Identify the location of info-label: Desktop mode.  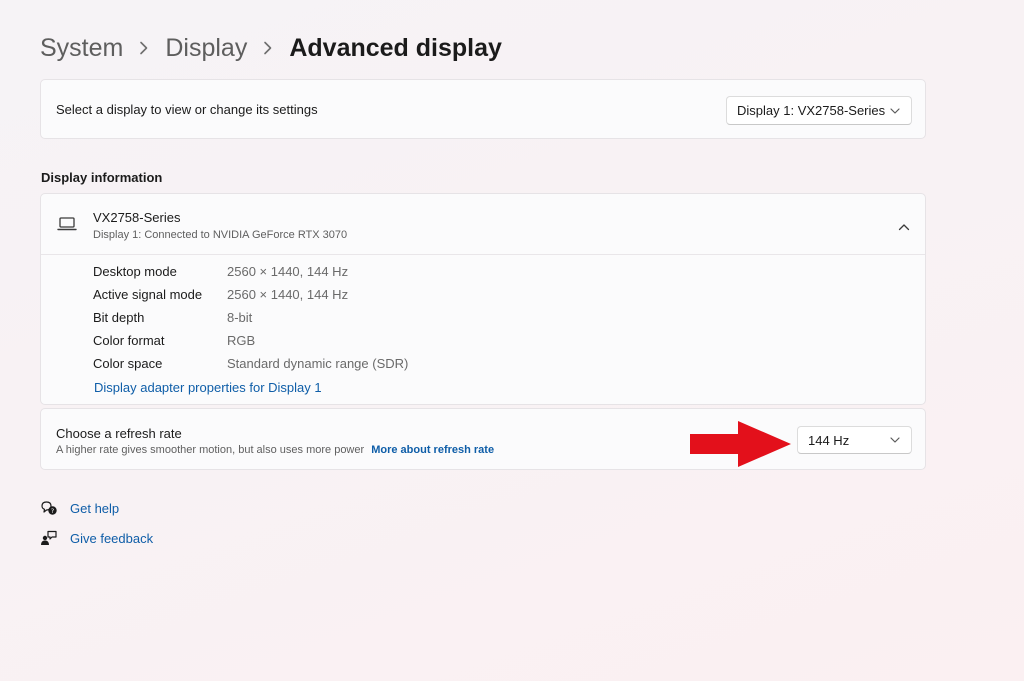
(135, 271).